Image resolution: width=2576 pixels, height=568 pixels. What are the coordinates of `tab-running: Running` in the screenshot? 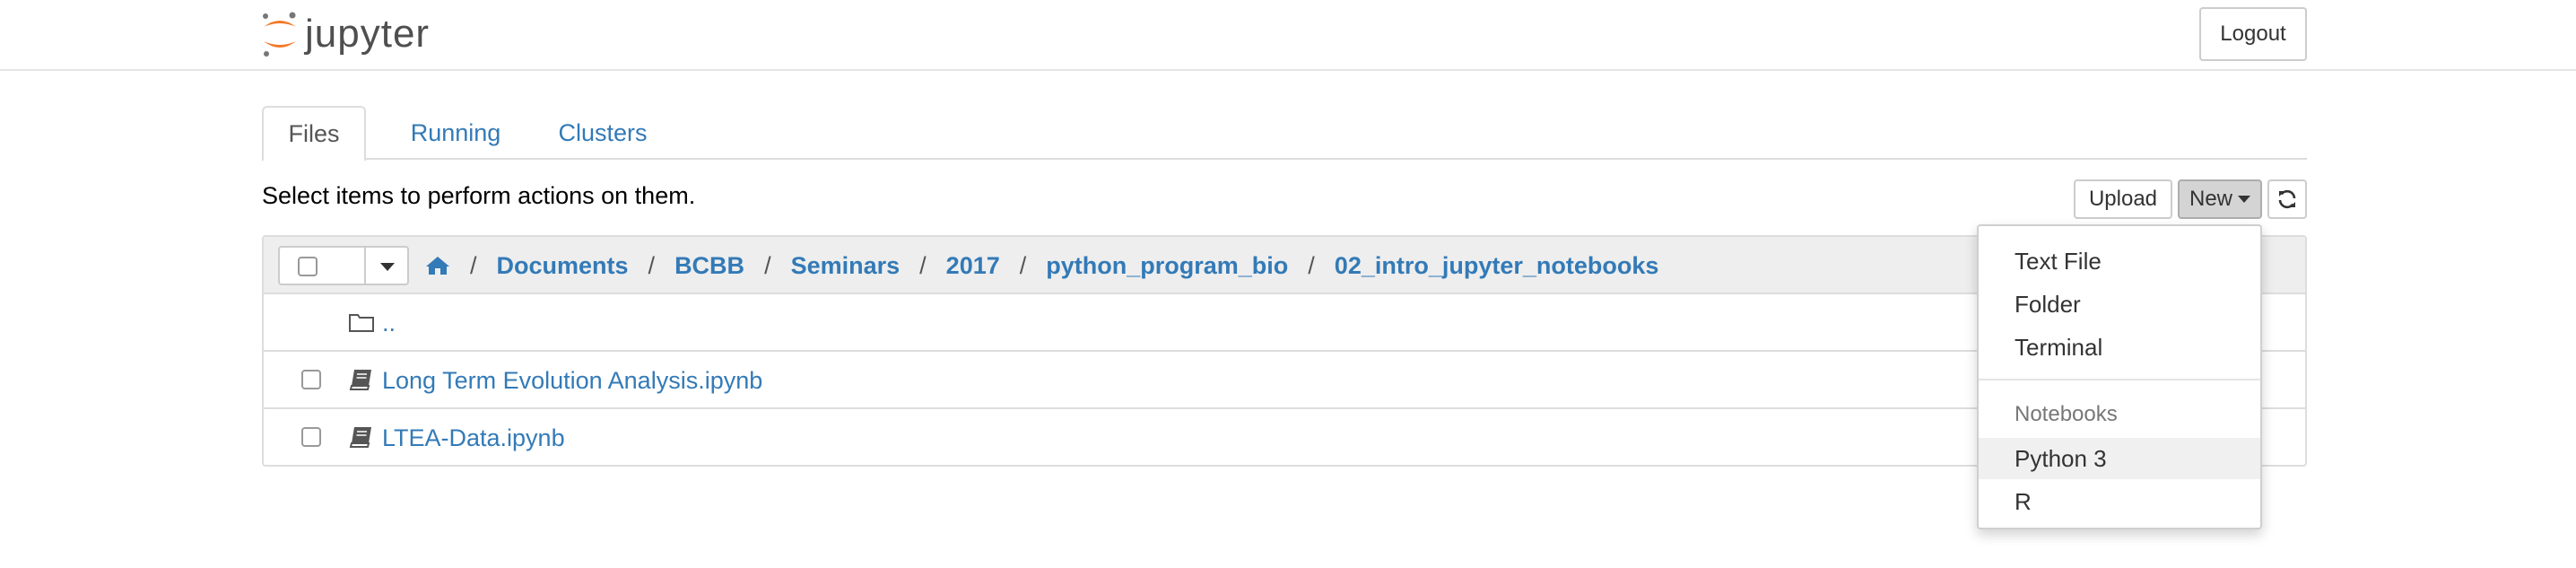 It's located at (455, 133).